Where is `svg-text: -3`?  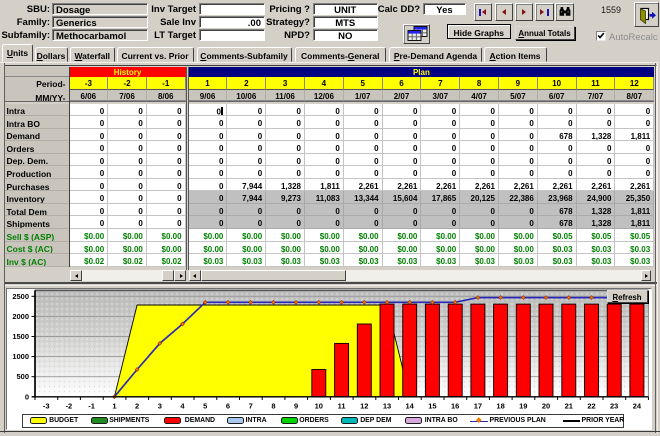
svg-text: -3 is located at coordinates (46, 405).